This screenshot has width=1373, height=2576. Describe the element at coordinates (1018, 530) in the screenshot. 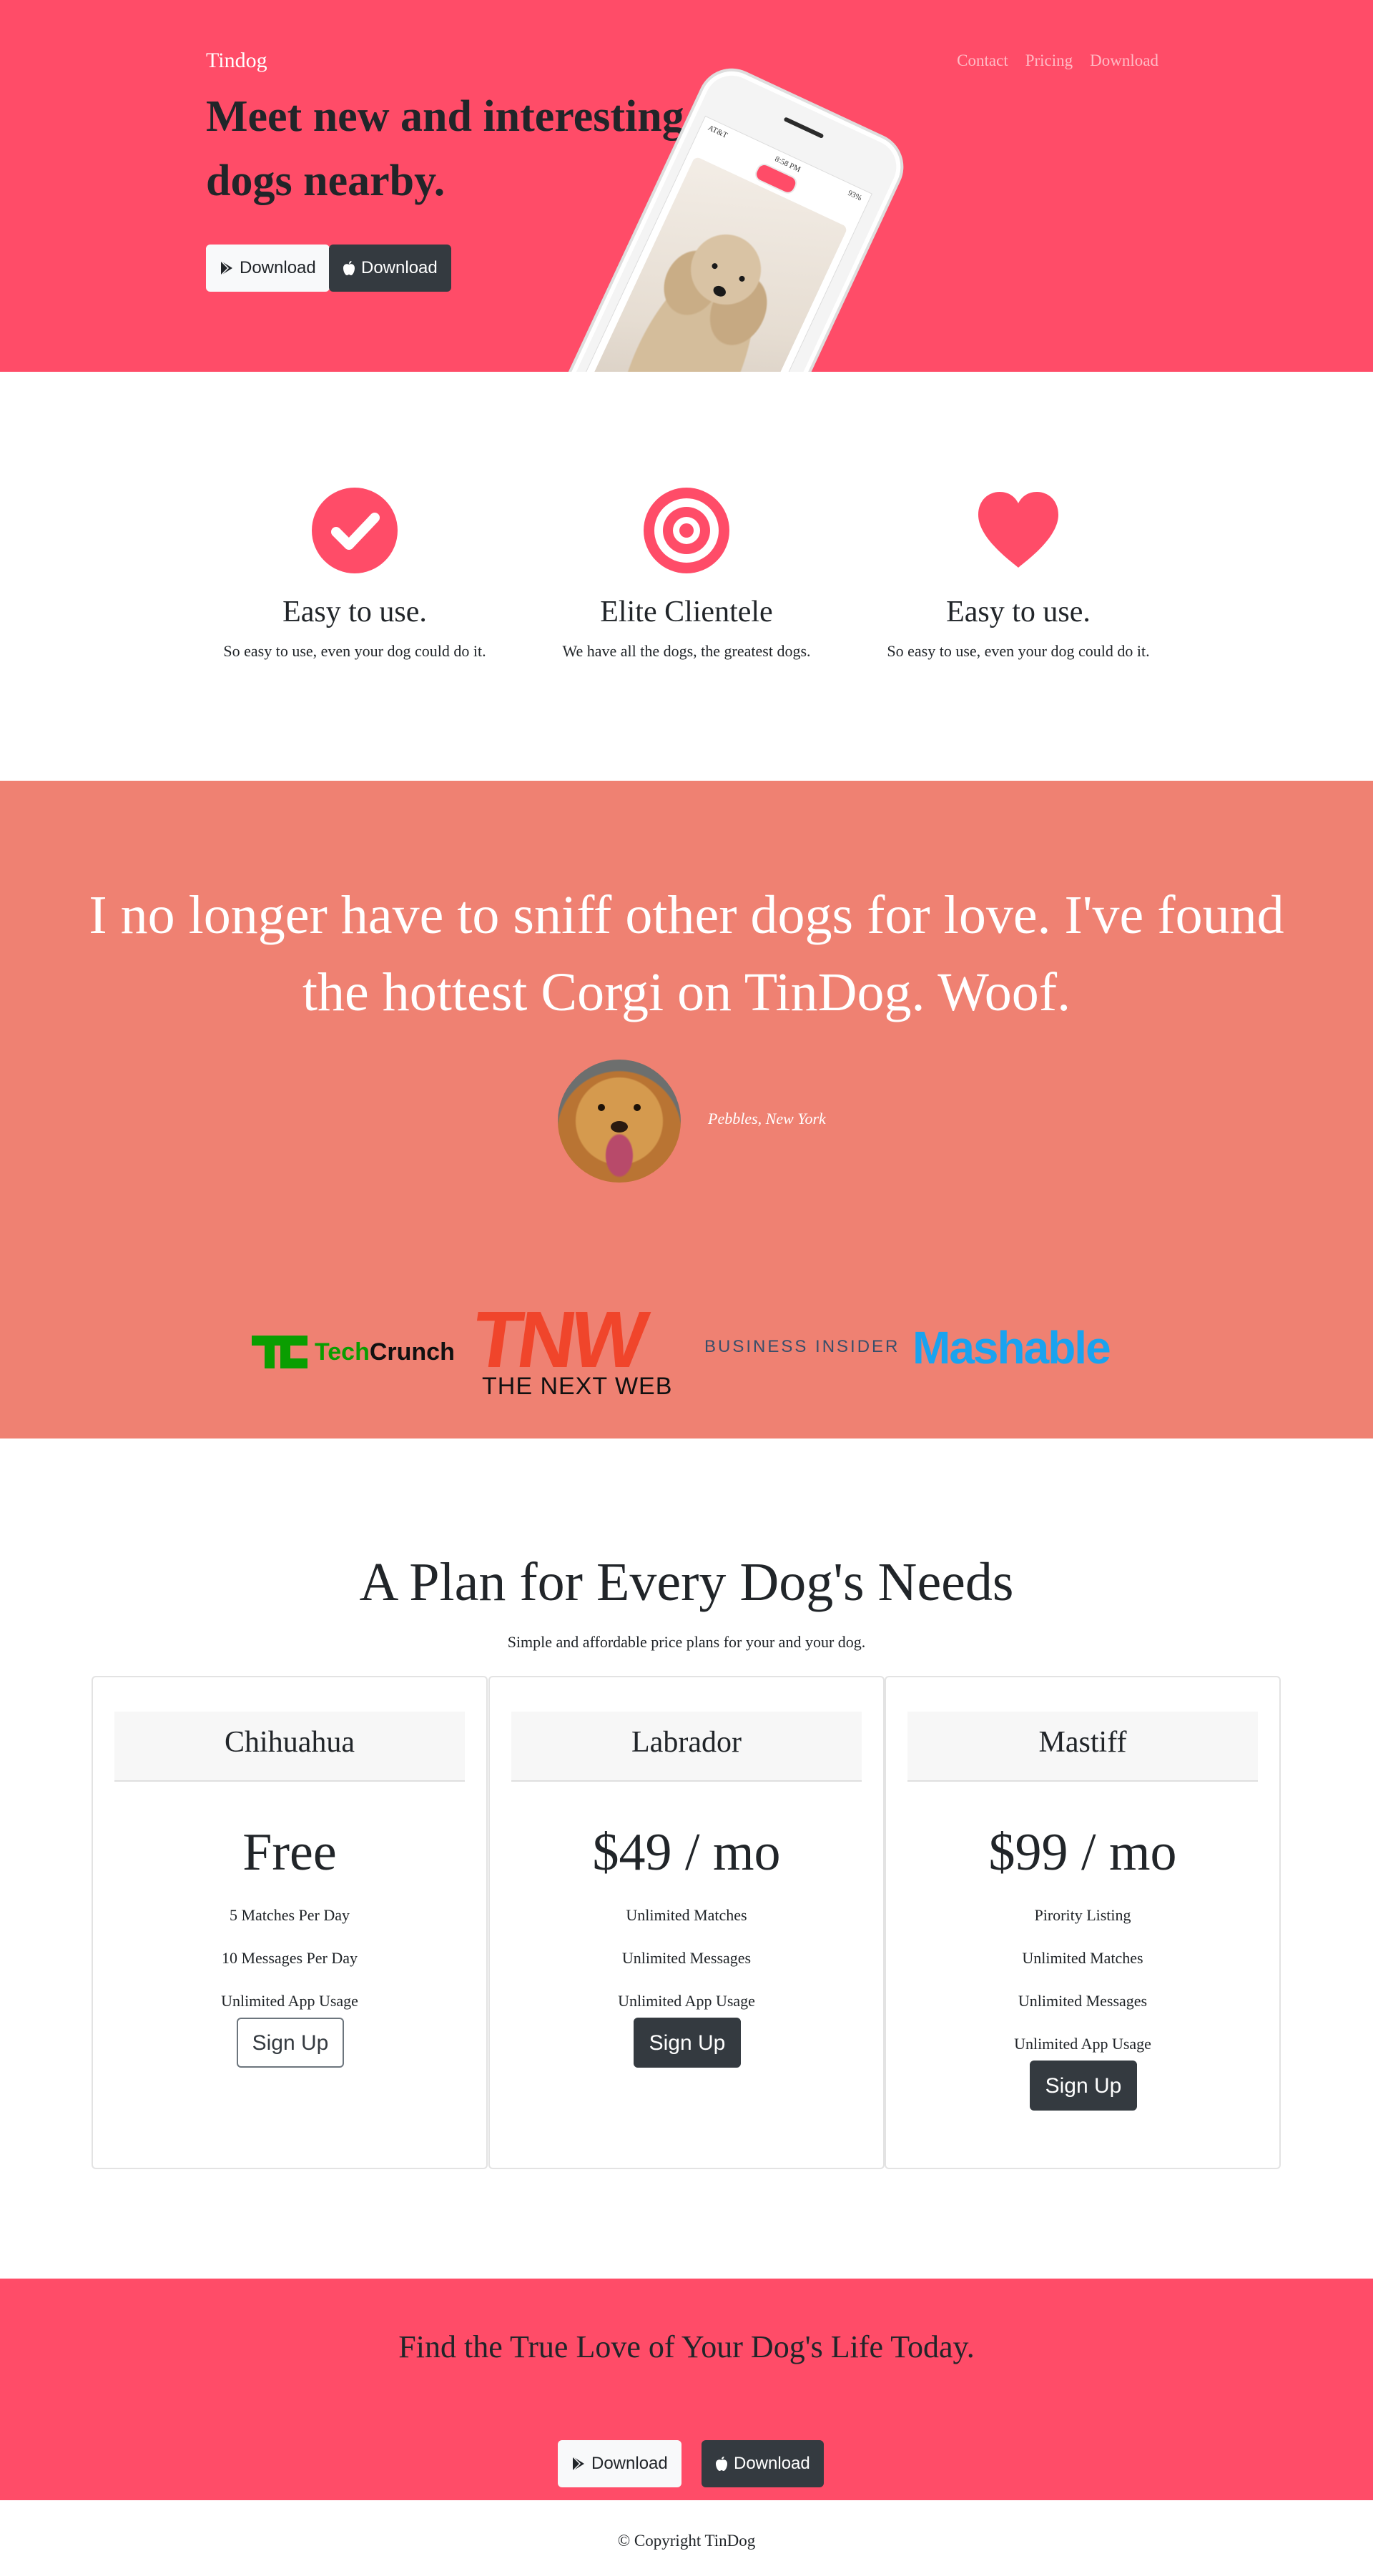

I see `heart-icon` at that location.